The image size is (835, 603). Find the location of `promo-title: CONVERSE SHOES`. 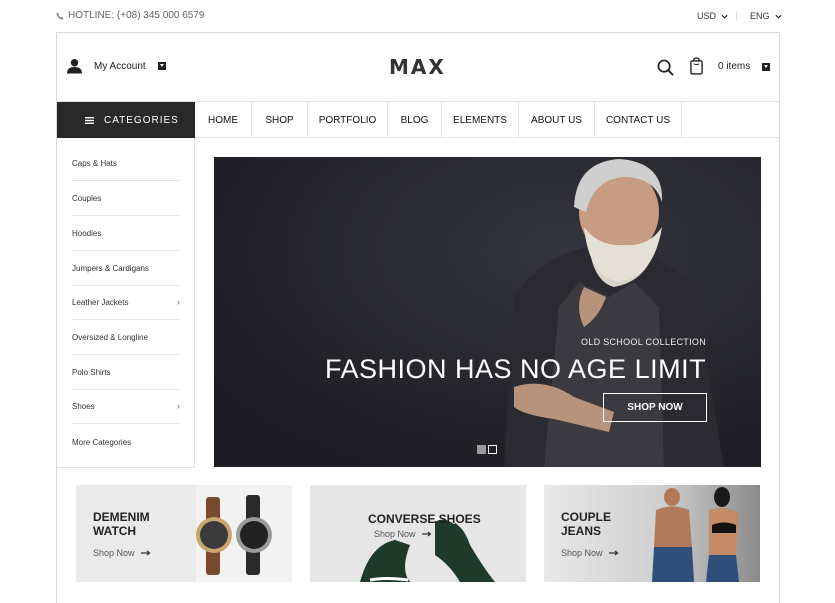

promo-title: CONVERSE SHOES is located at coordinates (424, 519).